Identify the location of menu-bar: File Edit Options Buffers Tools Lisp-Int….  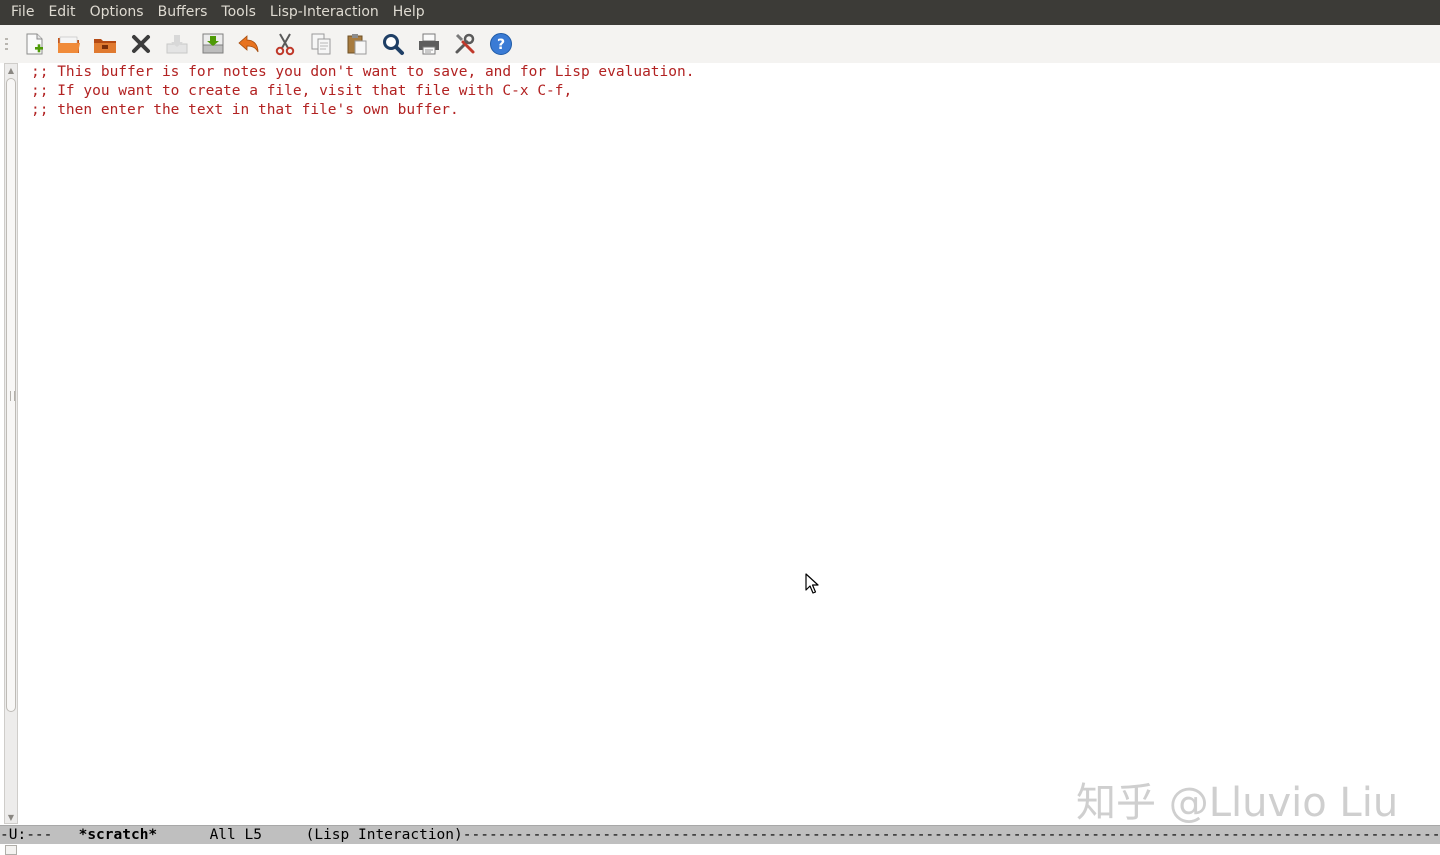
(720, 12).